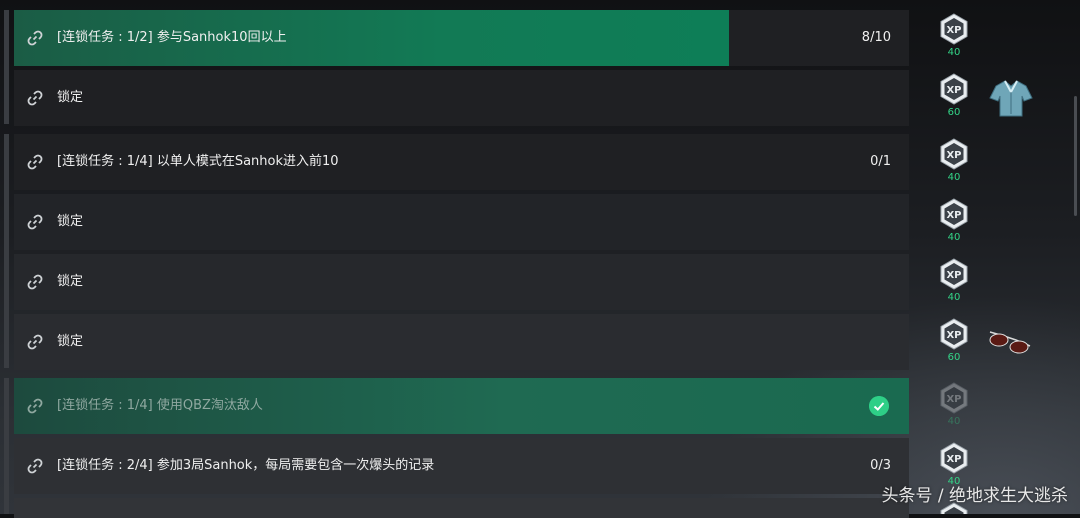  Describe the element at coordinates (876, 37) in the screenshot. I see `mission-progress-count: 8/10` at that location.